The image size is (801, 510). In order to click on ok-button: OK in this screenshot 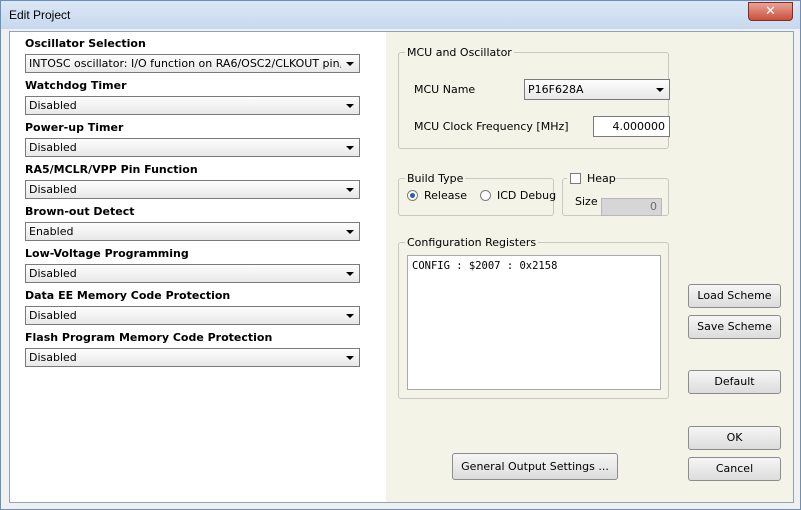, I will do `click(734, 438)`.